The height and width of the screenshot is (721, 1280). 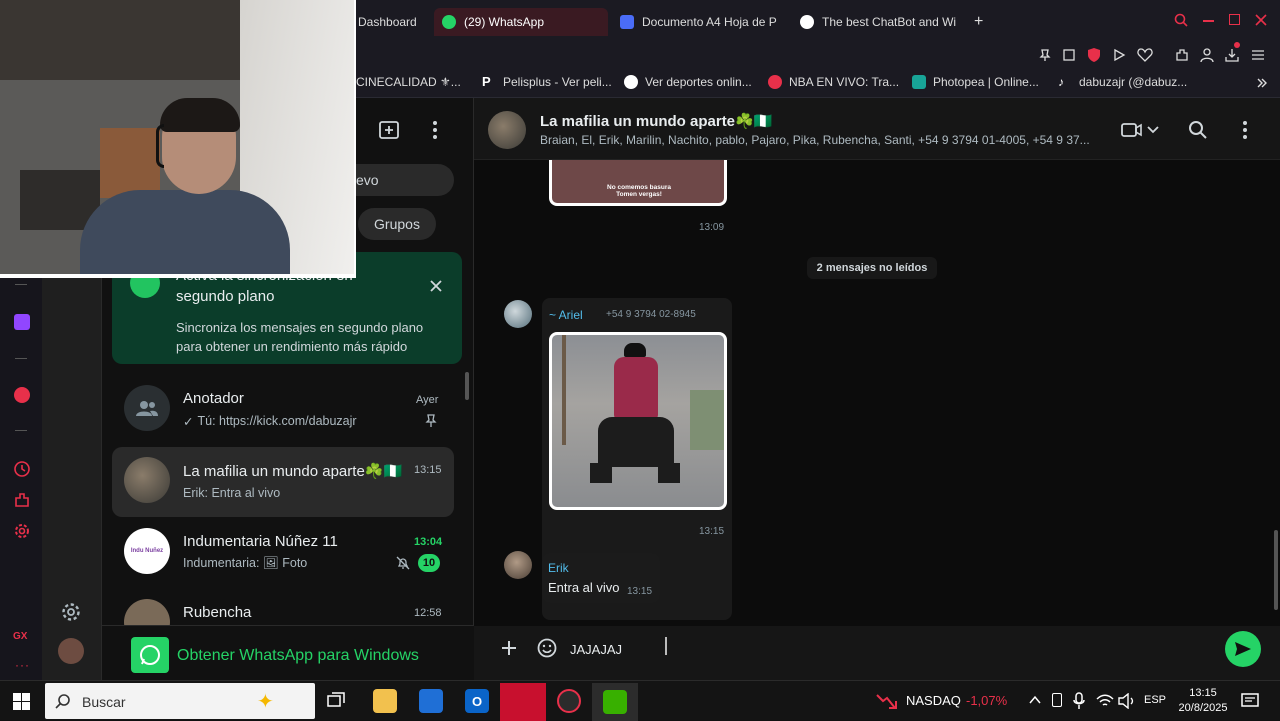 What do you see at coordinates (1208, 21) in the screenshot?
I see `minimize-button` at bounding box center [1208, 21].